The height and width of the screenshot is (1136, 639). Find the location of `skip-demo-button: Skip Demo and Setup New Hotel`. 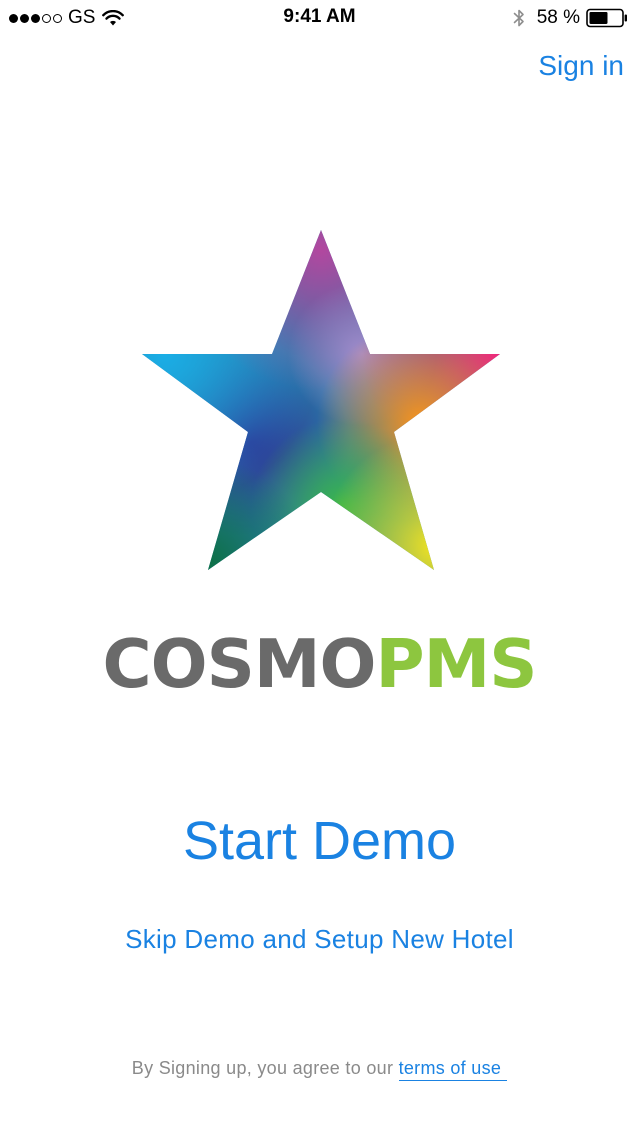

skip-demo-button: Skip Demo and Setup New Hotel is located at coordinates (319, 939).